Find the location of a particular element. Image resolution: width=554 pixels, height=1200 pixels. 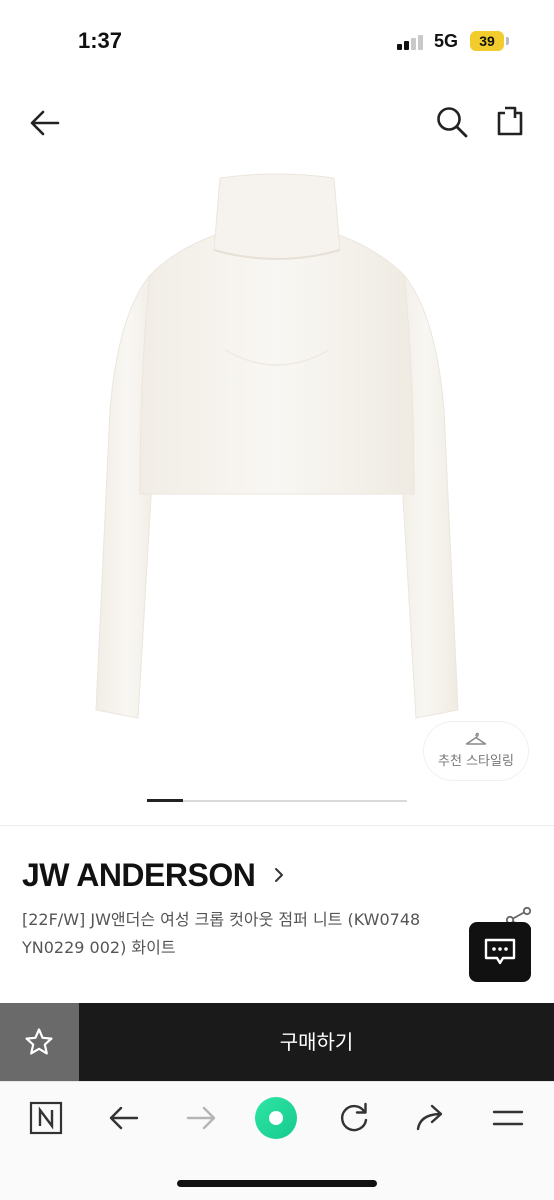

brand-link: JW ANDERSON is located at coordinates (153, 875).